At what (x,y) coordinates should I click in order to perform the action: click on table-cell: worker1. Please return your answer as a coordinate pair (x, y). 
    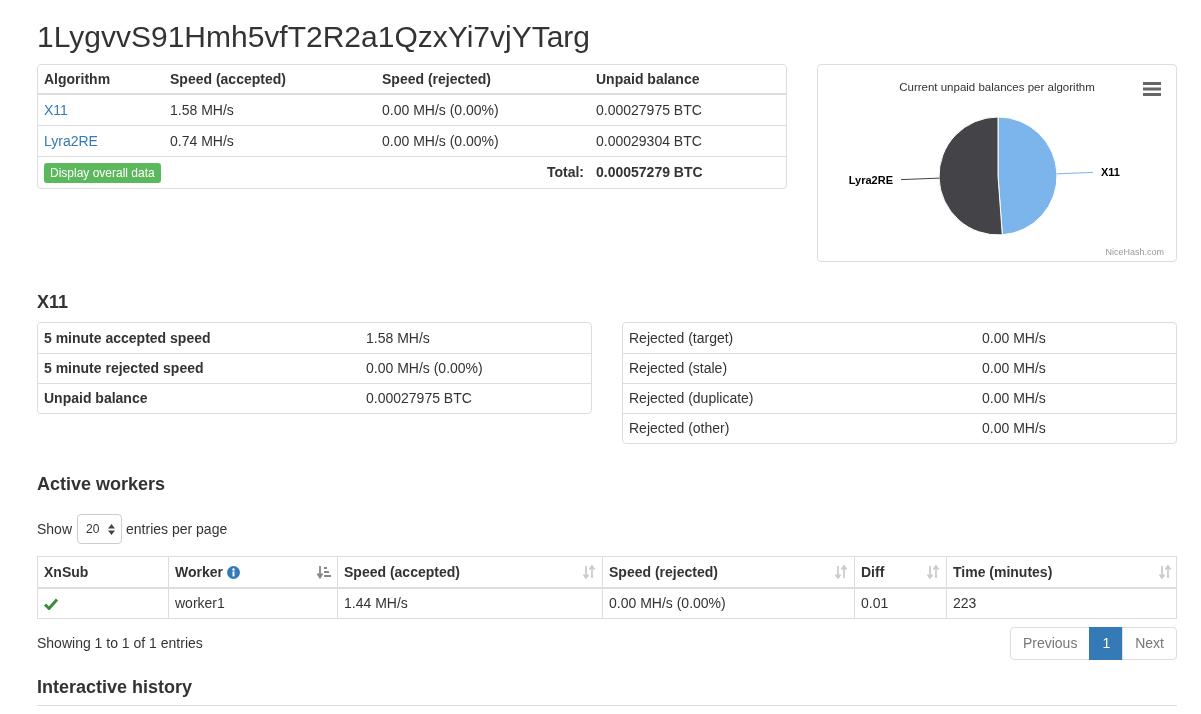
    Looking at the image, I should click on (252, 603).